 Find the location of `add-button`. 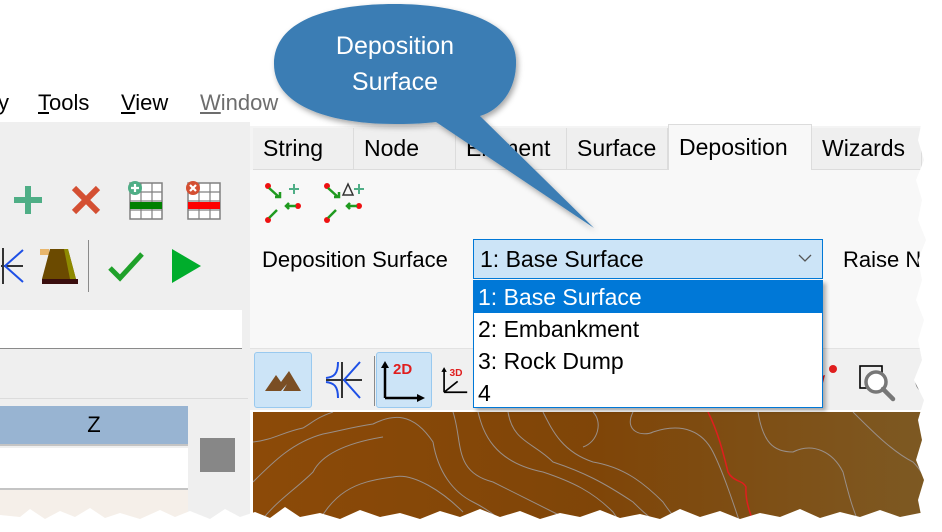

add-button is located at coordinates (28, 200).